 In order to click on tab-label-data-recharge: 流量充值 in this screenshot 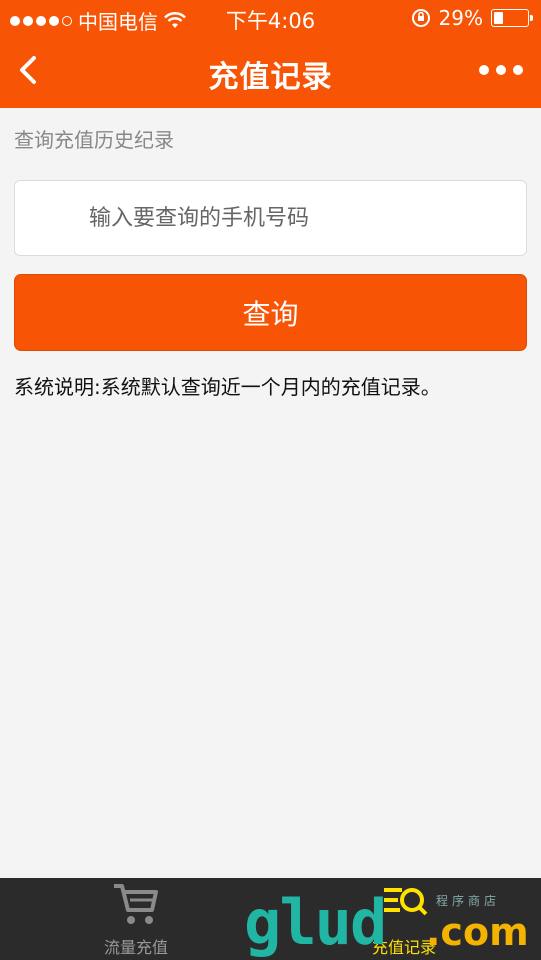, I will do `click(135, 947)`.